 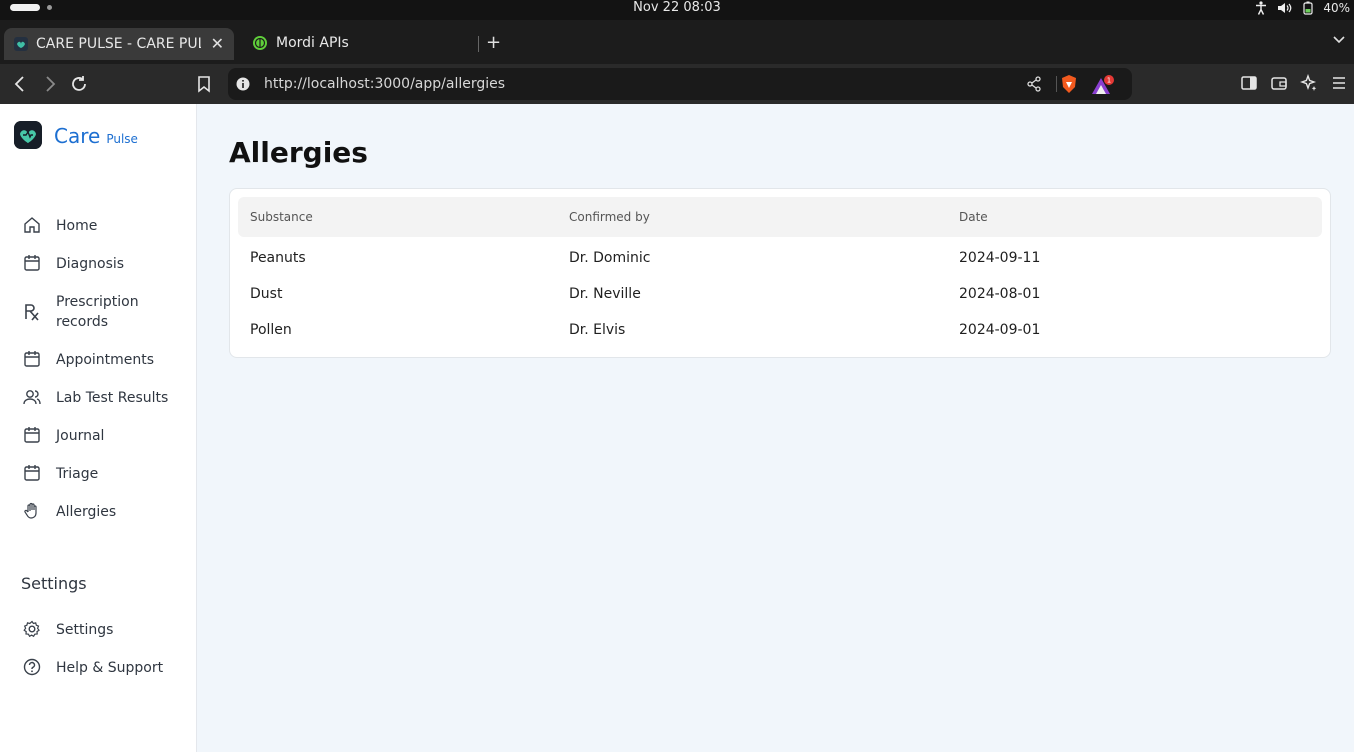 I want to click on browser-tab-strip: CARE PULSE - CARE PULSE ✕ Mordi APIs +, so click(x=677, y=42).